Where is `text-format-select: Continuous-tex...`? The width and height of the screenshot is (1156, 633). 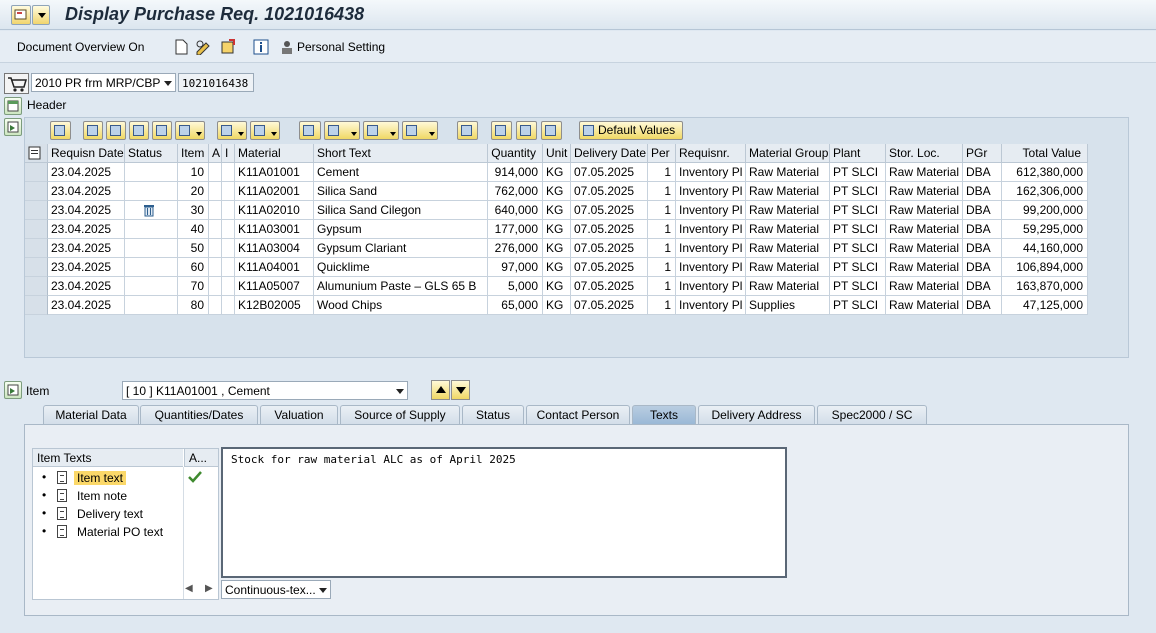
text-format-select: Continuous-tex... is located at coordinates (276, 589).